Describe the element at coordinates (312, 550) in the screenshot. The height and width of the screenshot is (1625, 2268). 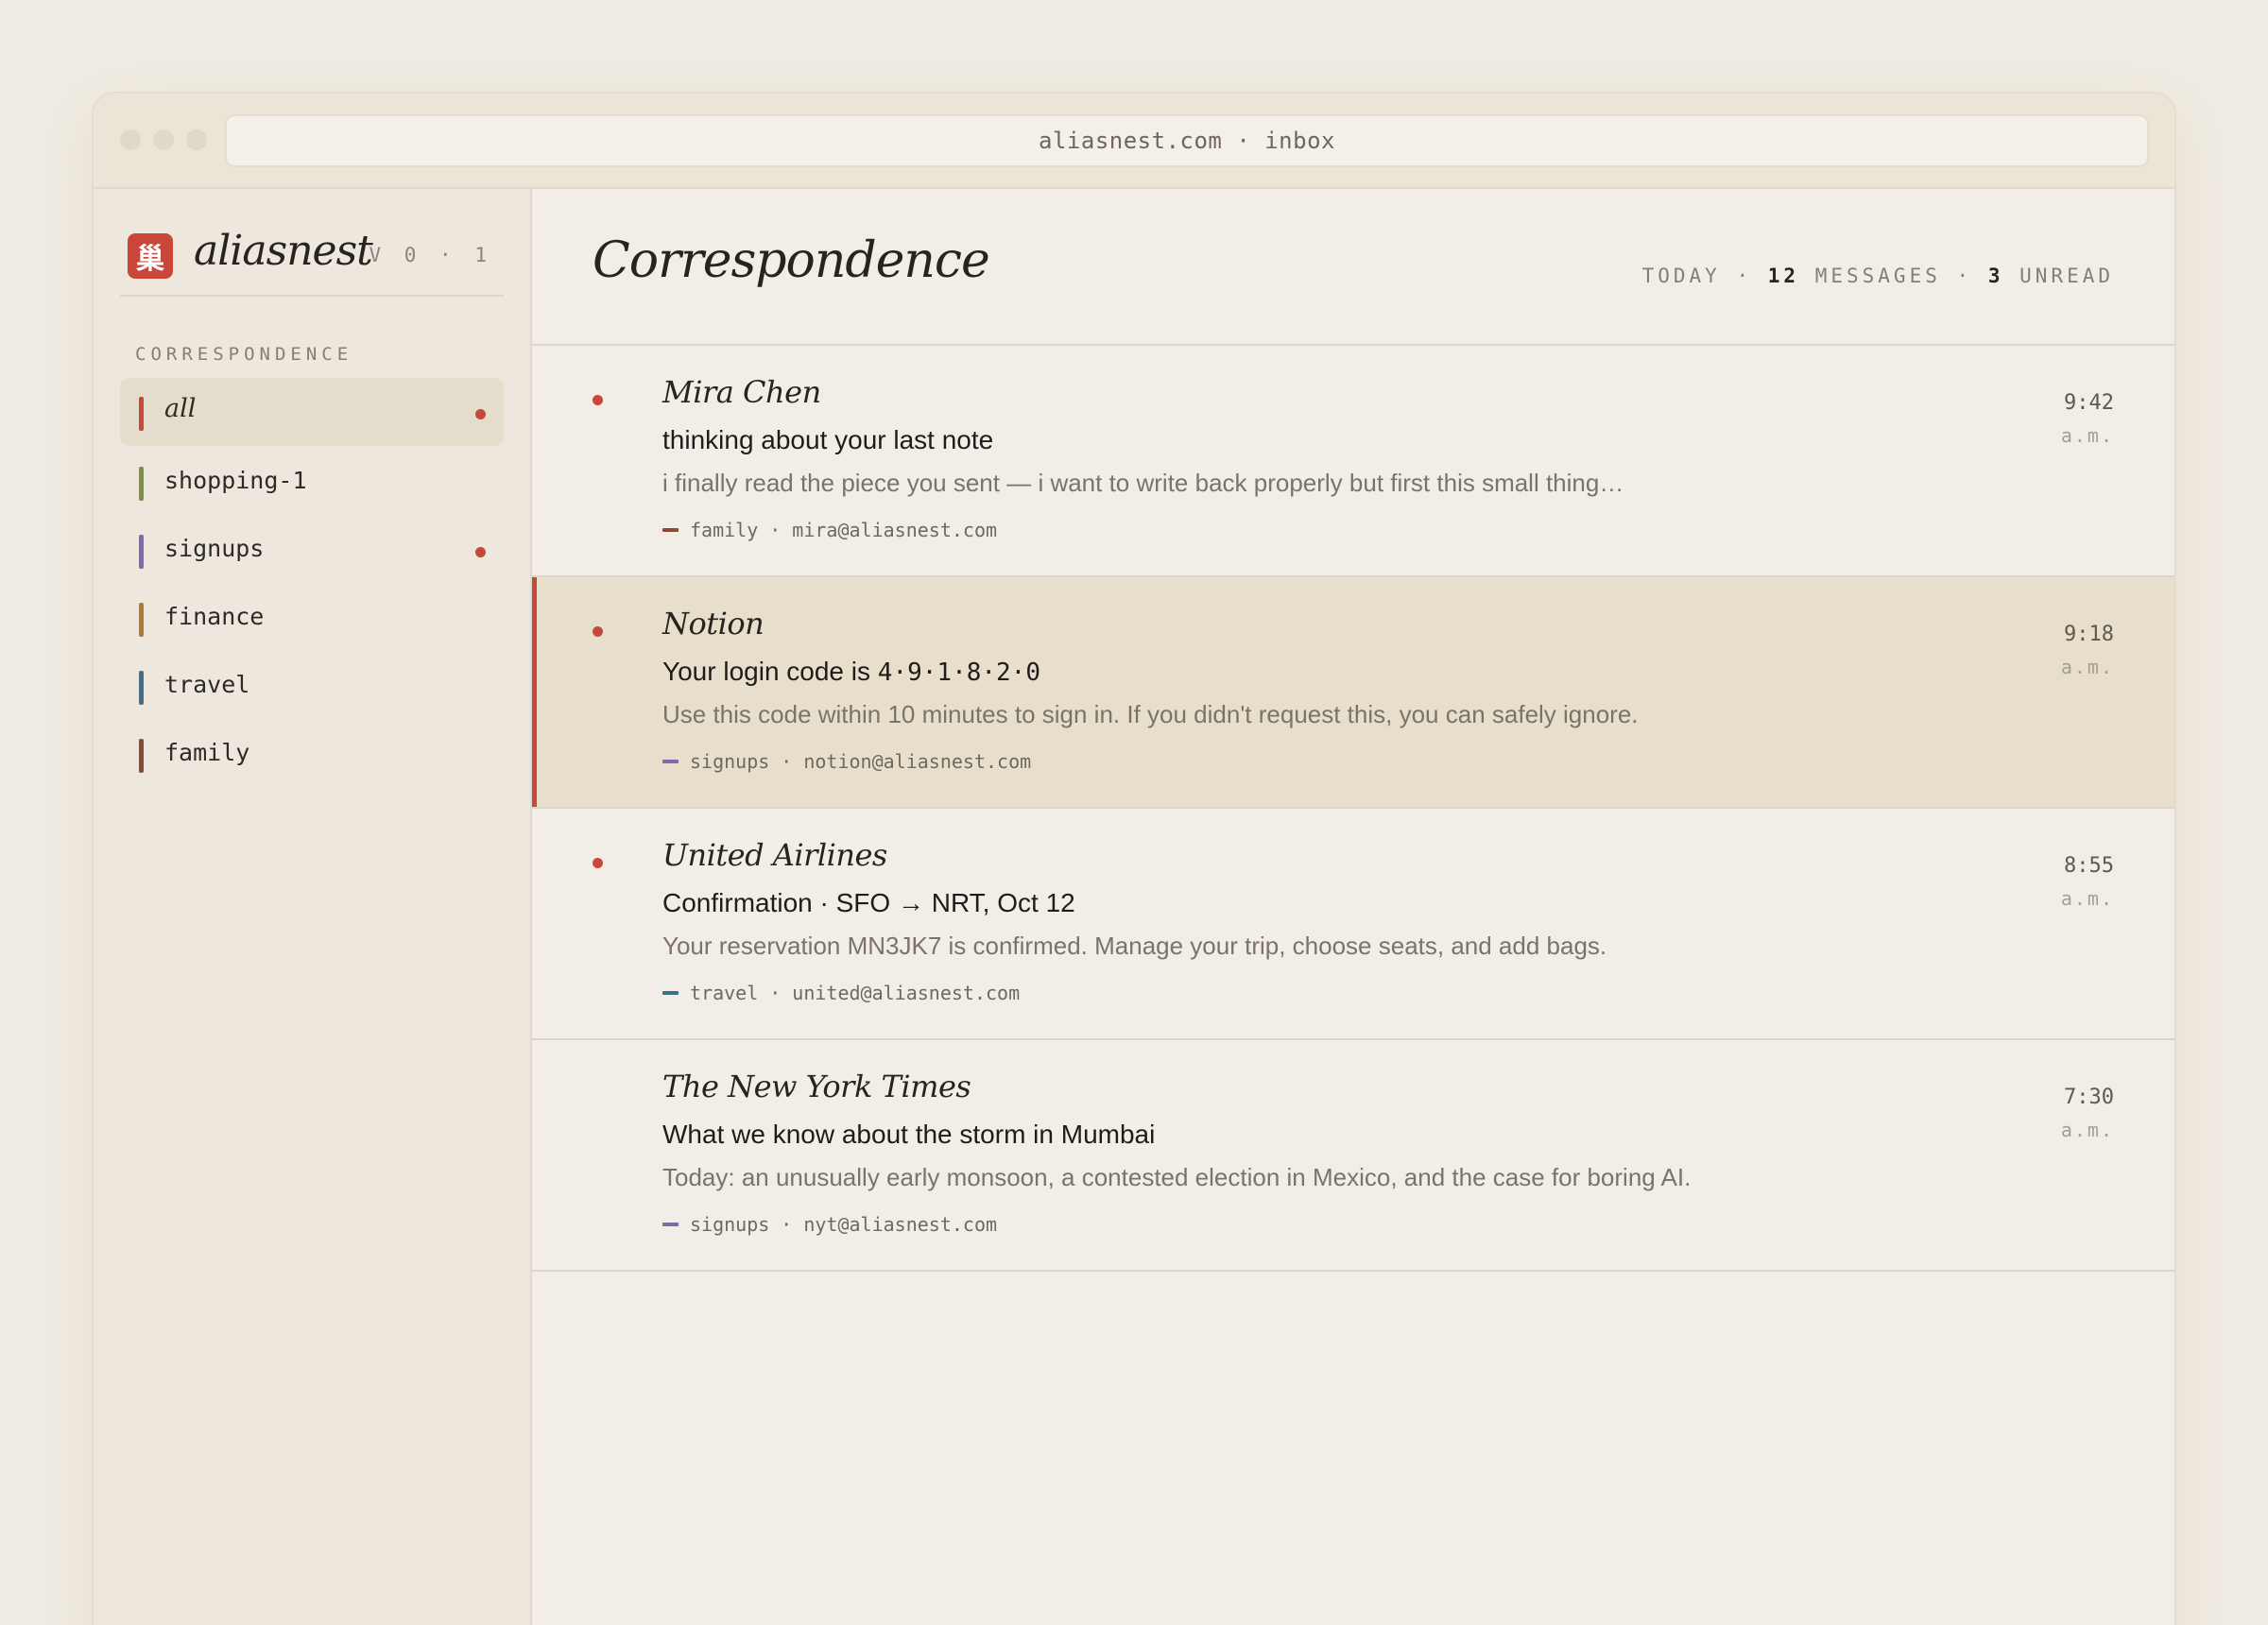
I see `sidebar-item-signups: signups` at that location.